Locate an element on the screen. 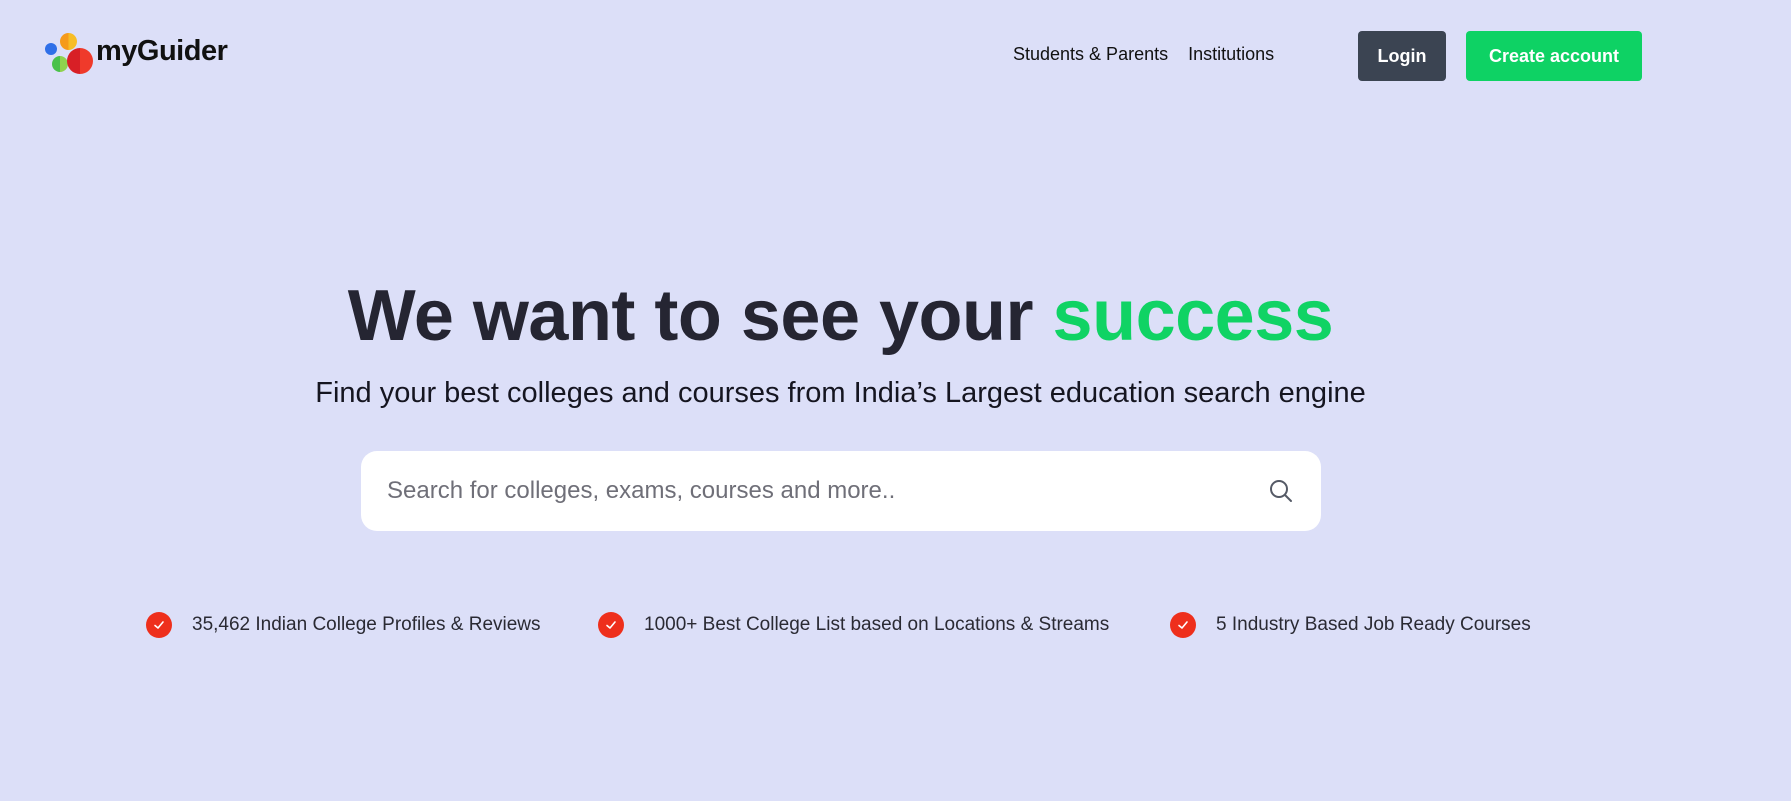  hero-title-main: We want to see your is located at coordinates (700, 316).